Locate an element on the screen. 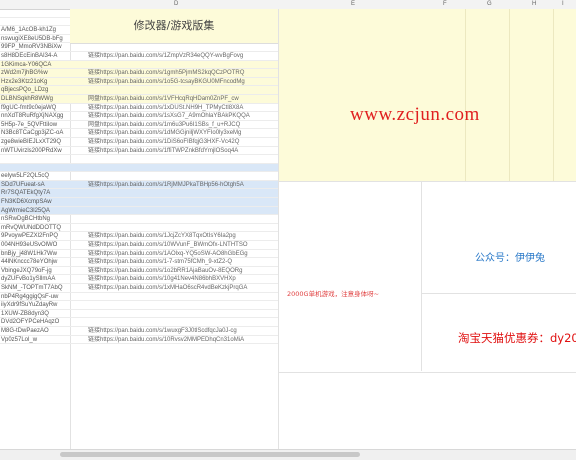 This screenshot has width=576, height=460. row-id-cell: Vp0z57Lol_w is located at coordinates (35, 340).